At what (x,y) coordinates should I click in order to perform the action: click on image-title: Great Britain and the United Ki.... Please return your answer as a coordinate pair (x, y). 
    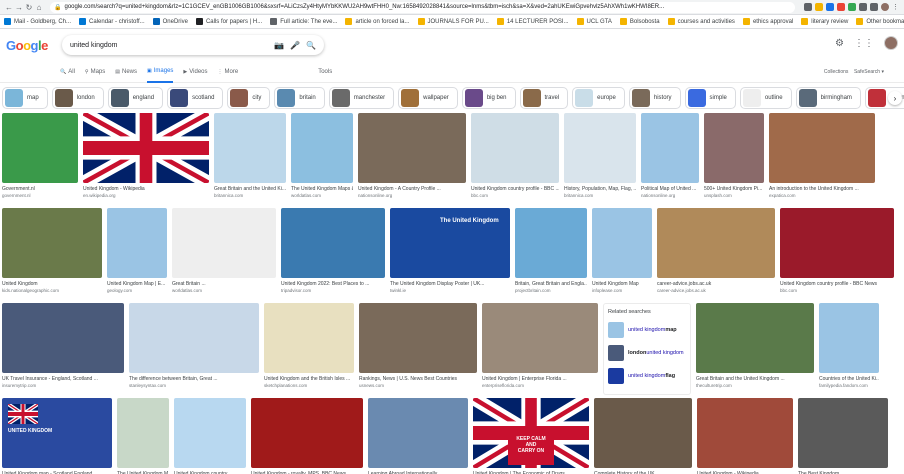
    Looking at the image, I should click on (250, 189).